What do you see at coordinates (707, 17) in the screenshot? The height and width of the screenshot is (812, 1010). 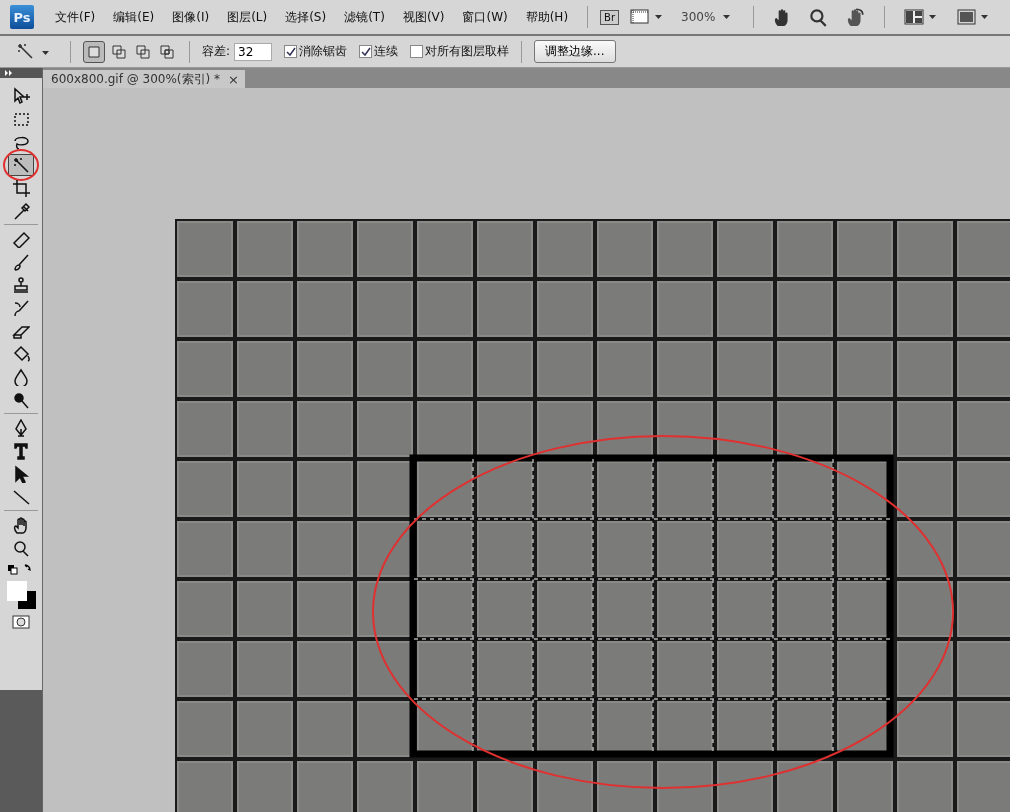 I see `zoom-level-dropdown: 300%` at bounding box center [707, 17].